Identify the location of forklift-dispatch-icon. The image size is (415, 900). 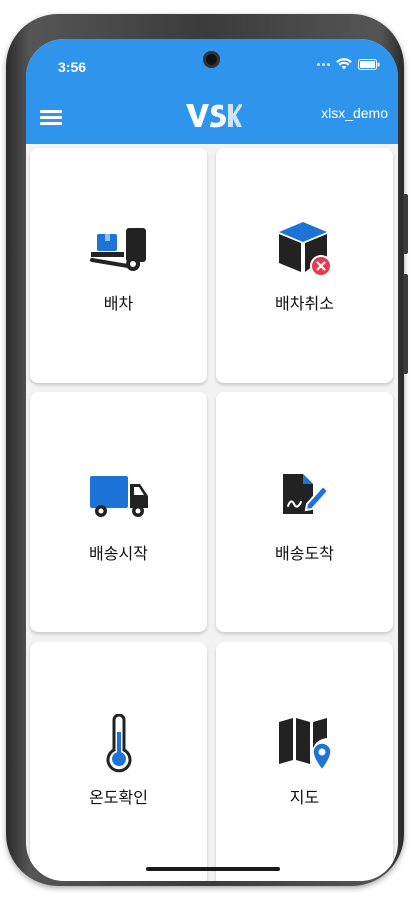
(117, 249).